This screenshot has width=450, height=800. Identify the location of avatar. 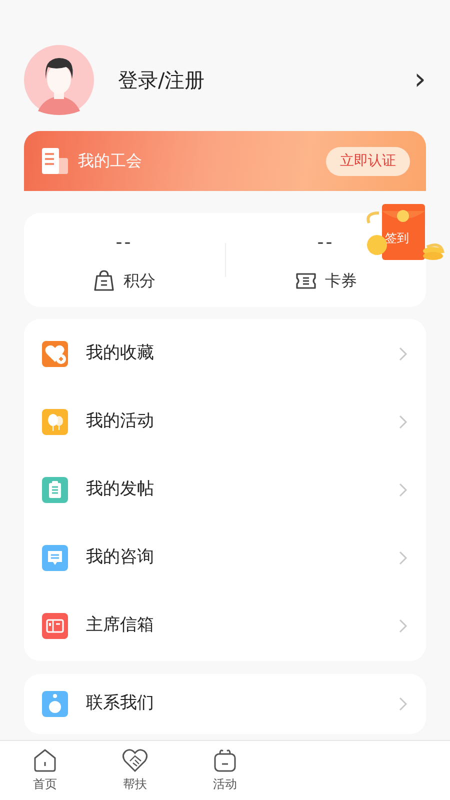
(59, 79).